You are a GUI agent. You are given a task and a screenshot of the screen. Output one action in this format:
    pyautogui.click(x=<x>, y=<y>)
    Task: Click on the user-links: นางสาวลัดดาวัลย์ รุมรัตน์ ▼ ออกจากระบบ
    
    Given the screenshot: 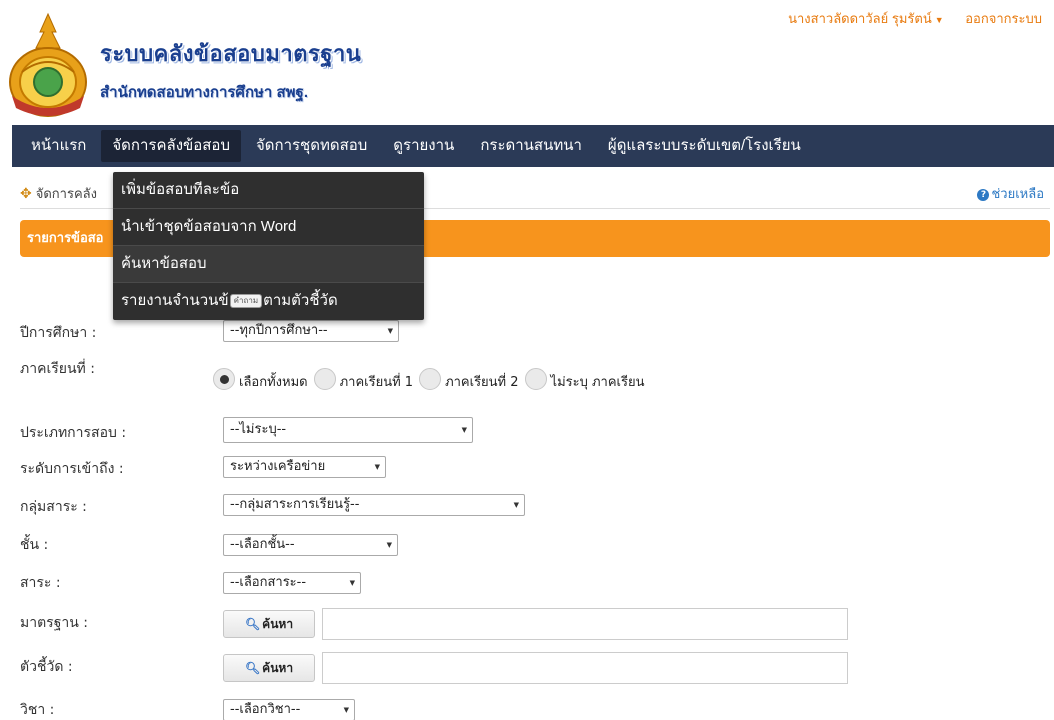 What is the action you would take?
    pyautogui.click(x=915, y=18)
    